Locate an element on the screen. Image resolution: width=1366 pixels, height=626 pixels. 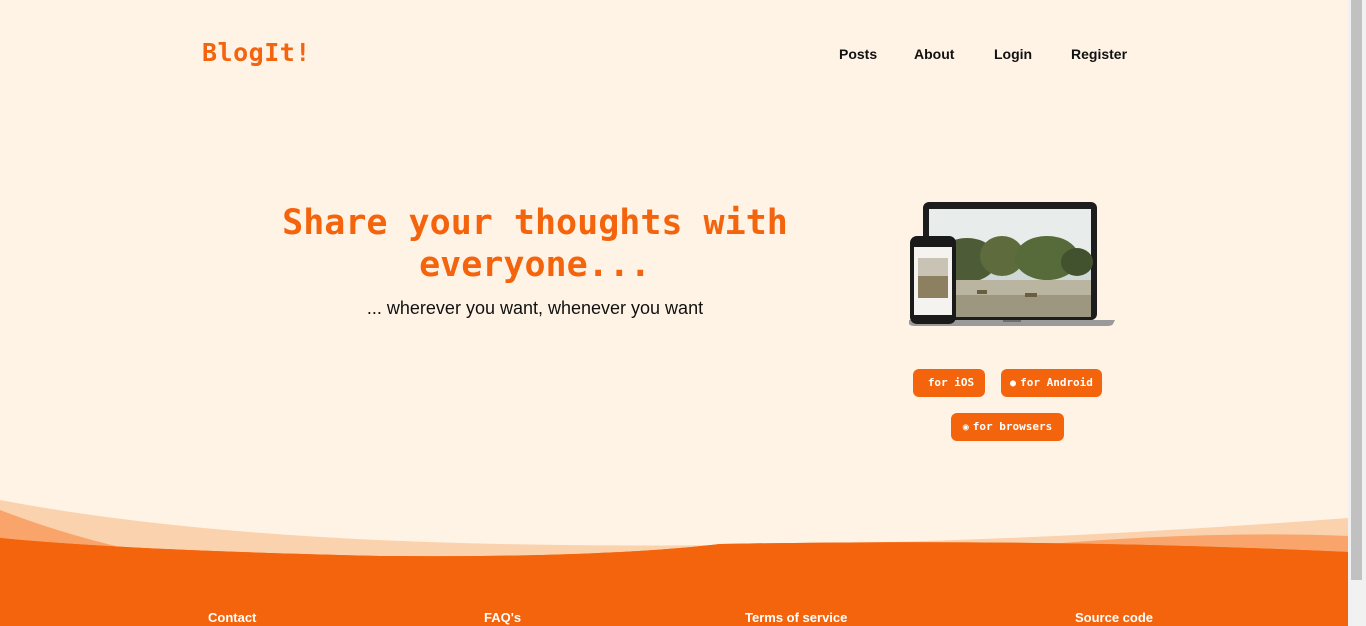
ios-download-button: for iOS is located at coordinates (949, 383).